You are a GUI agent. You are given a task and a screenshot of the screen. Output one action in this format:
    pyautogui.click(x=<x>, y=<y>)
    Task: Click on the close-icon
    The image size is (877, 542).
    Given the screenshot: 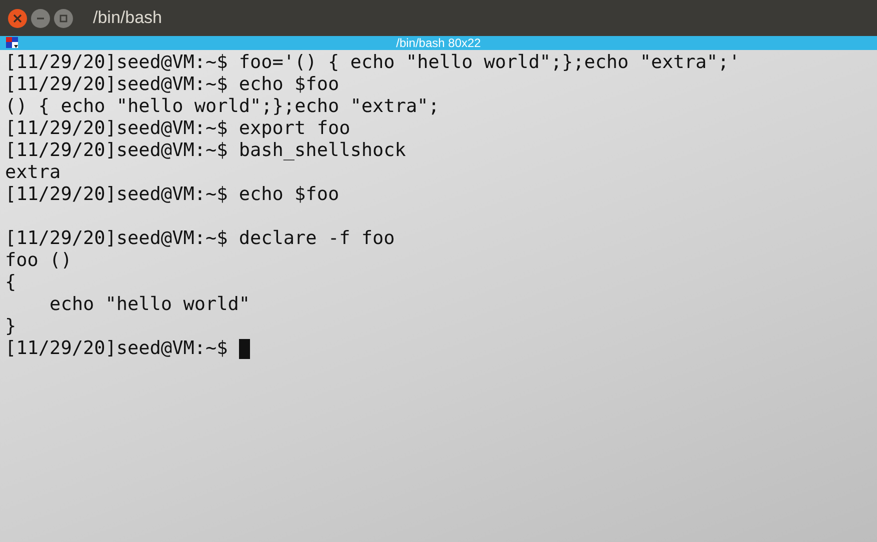 What is the action you would take?
    pyautogui.click(x=17, y=18)
    